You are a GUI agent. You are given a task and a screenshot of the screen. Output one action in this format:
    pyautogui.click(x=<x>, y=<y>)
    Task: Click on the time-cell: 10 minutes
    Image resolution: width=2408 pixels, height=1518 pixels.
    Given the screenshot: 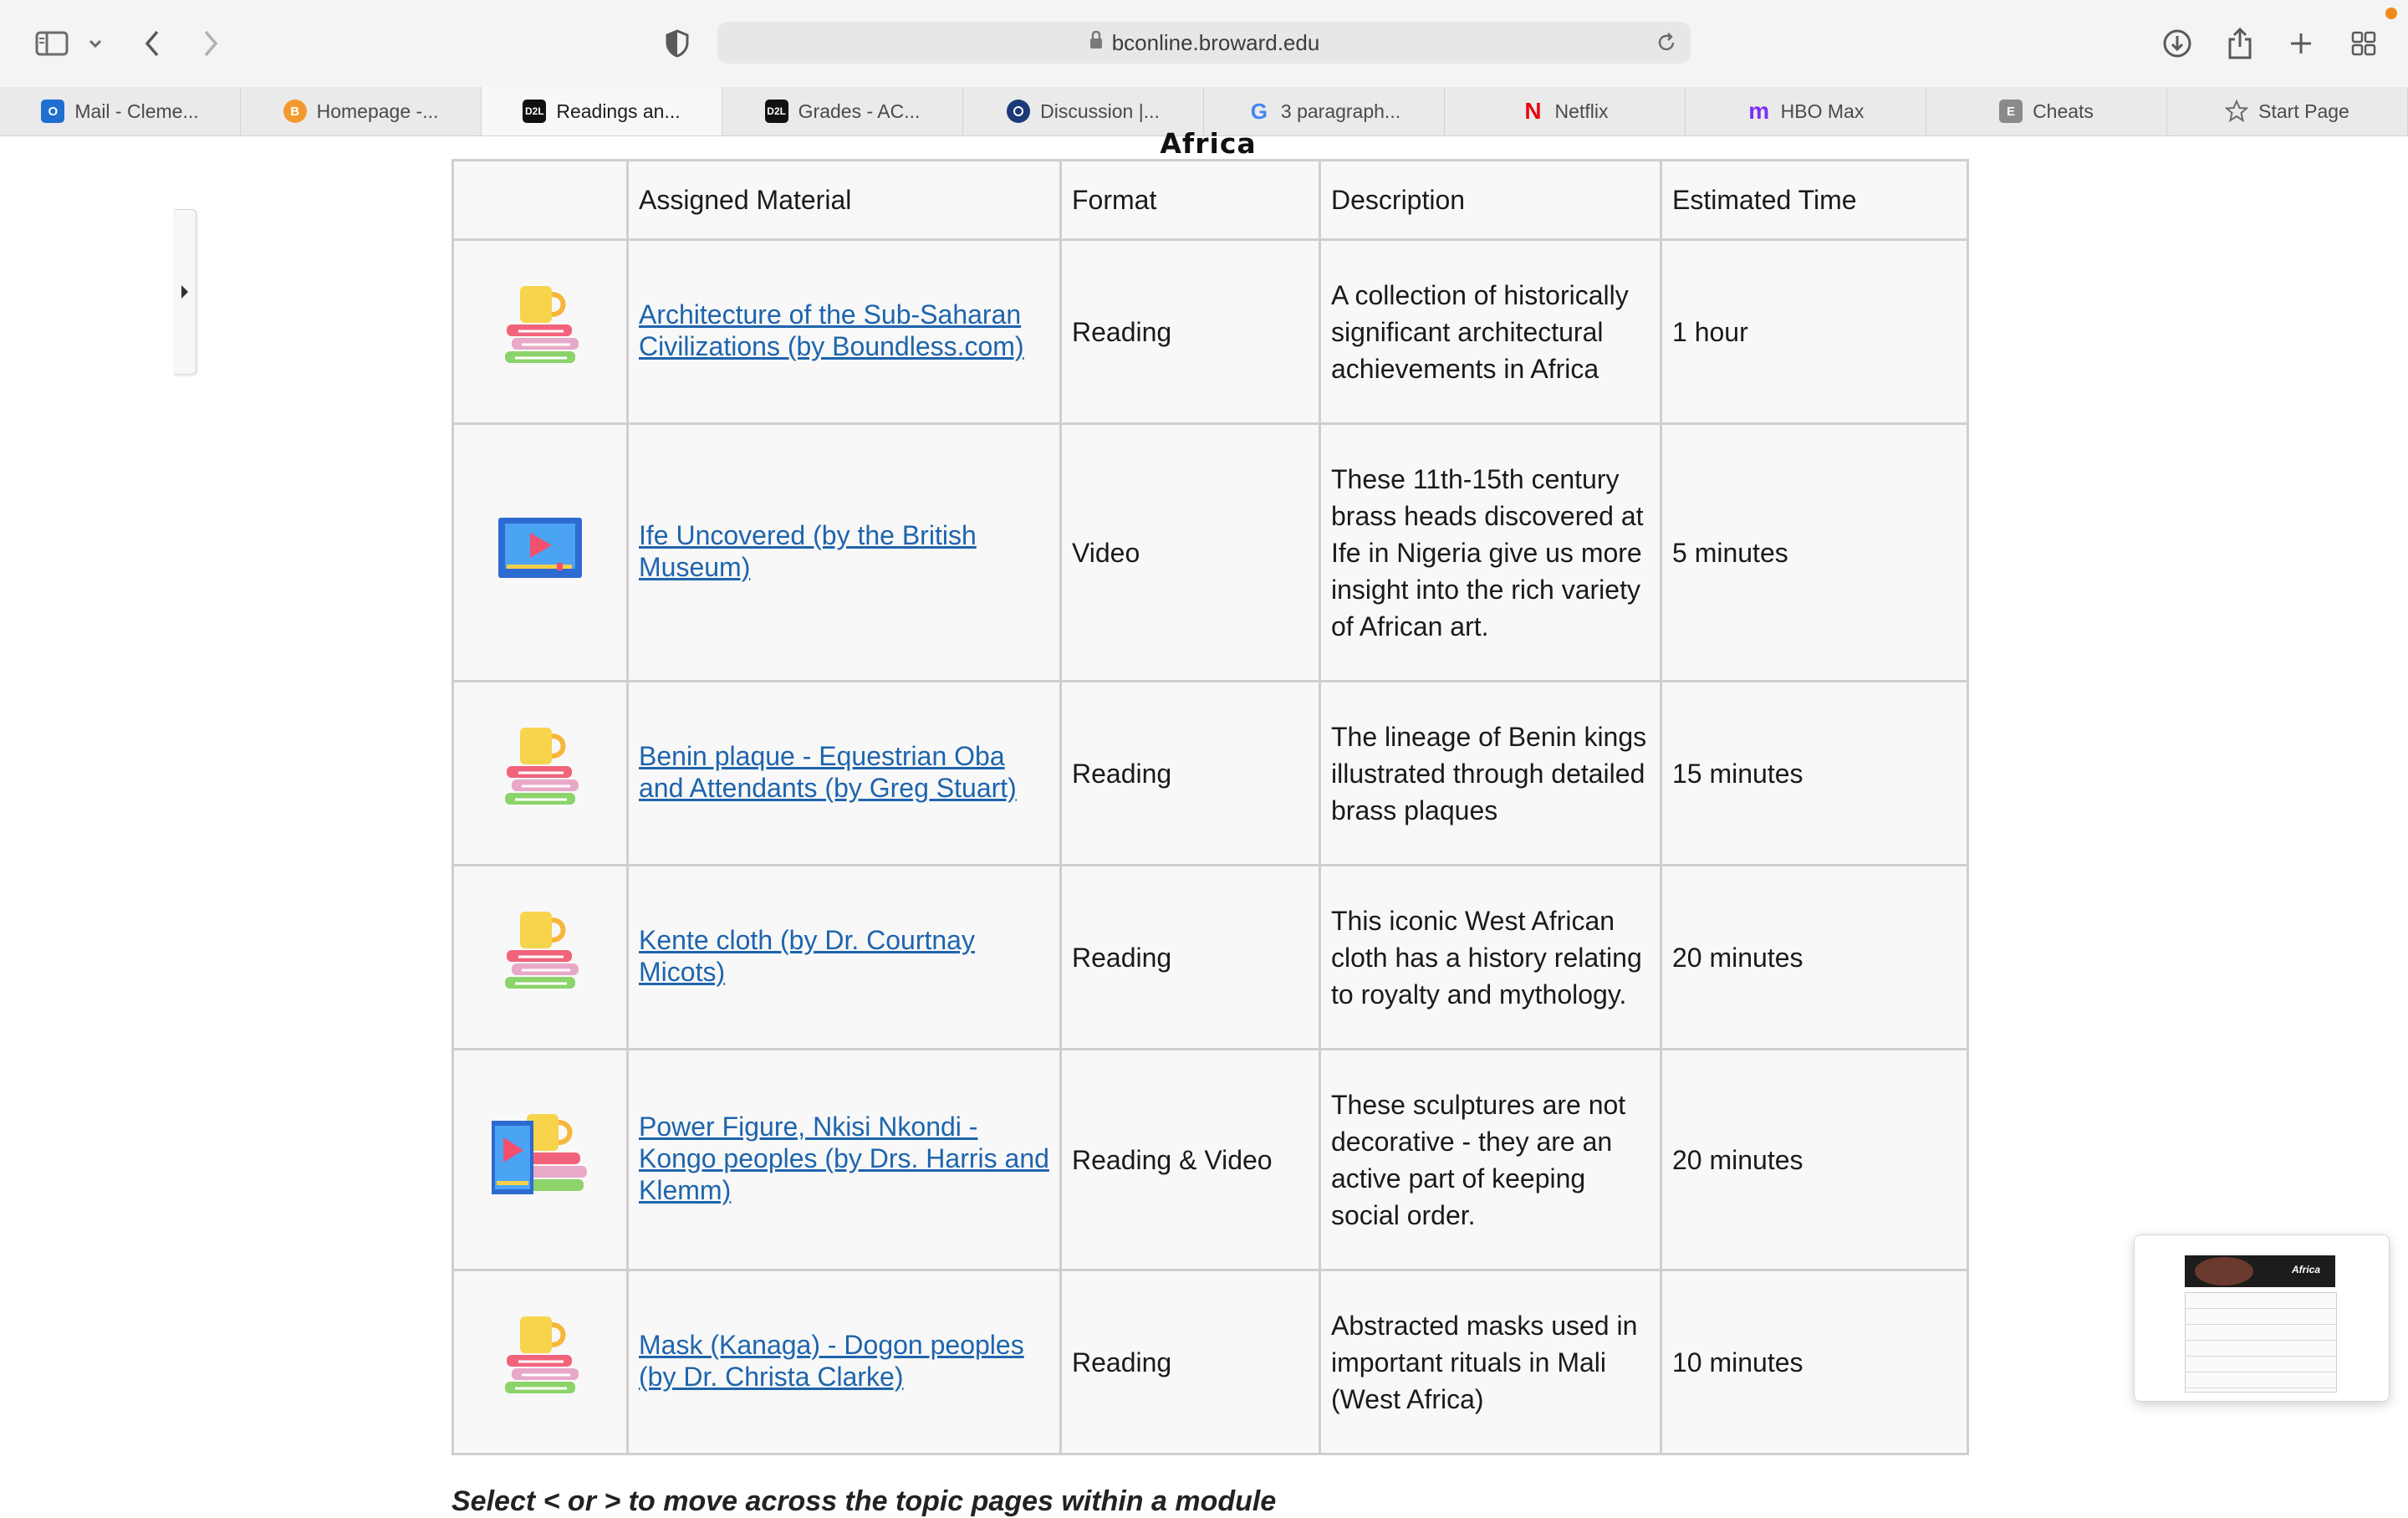 What is the action you would take?
    pyautogui.click(x=1814, y=1362)
    